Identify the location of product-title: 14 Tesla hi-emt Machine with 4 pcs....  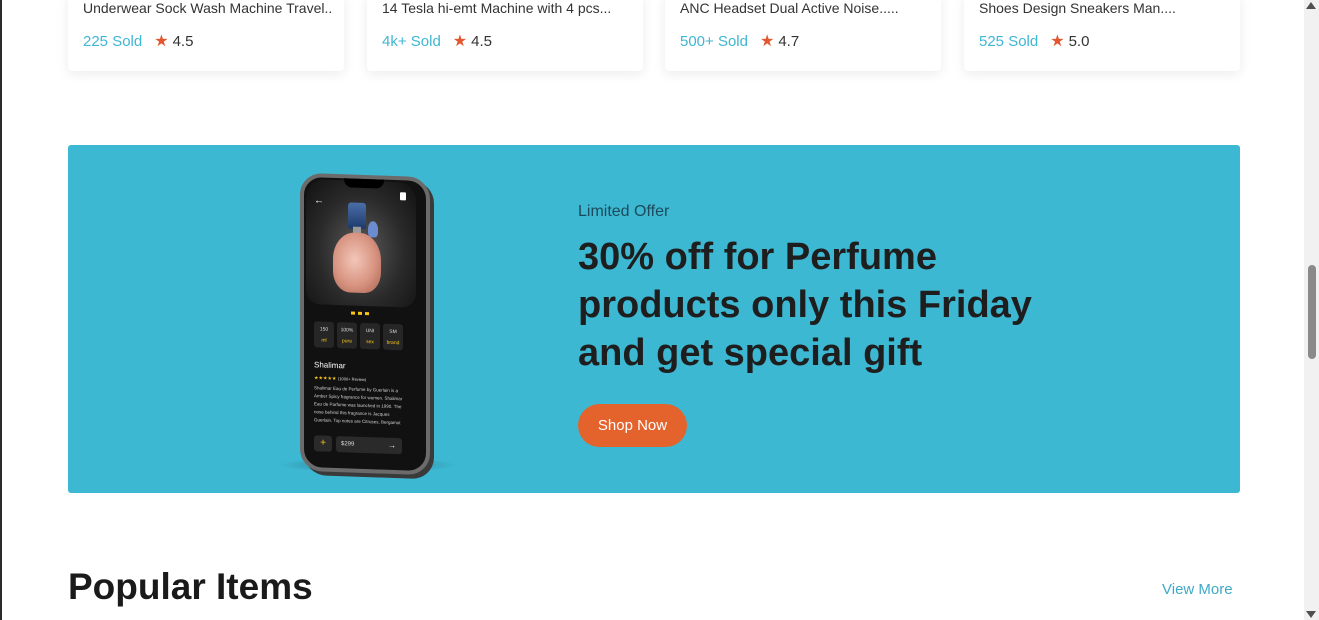
(507, 8).